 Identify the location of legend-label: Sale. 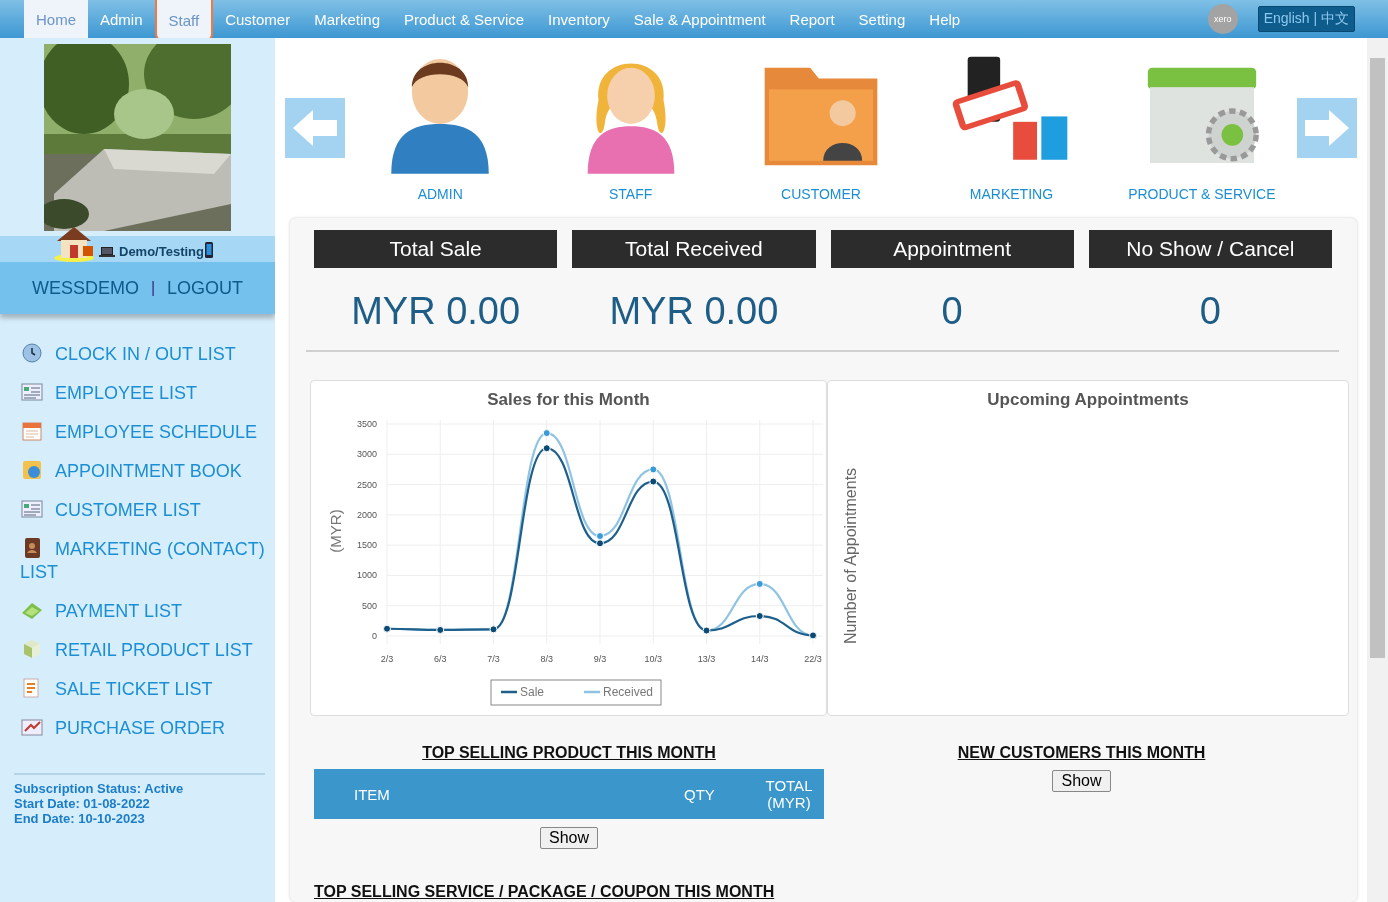
(532, 692).